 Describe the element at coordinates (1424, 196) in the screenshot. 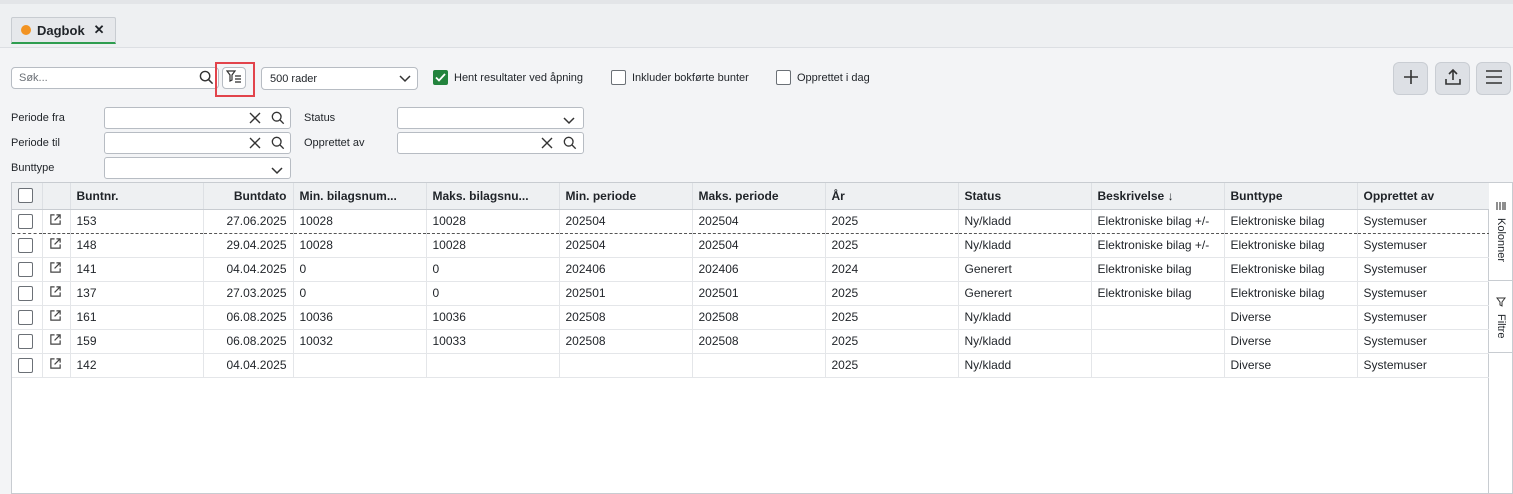

I see `col-header: Opprettet av` at that location.